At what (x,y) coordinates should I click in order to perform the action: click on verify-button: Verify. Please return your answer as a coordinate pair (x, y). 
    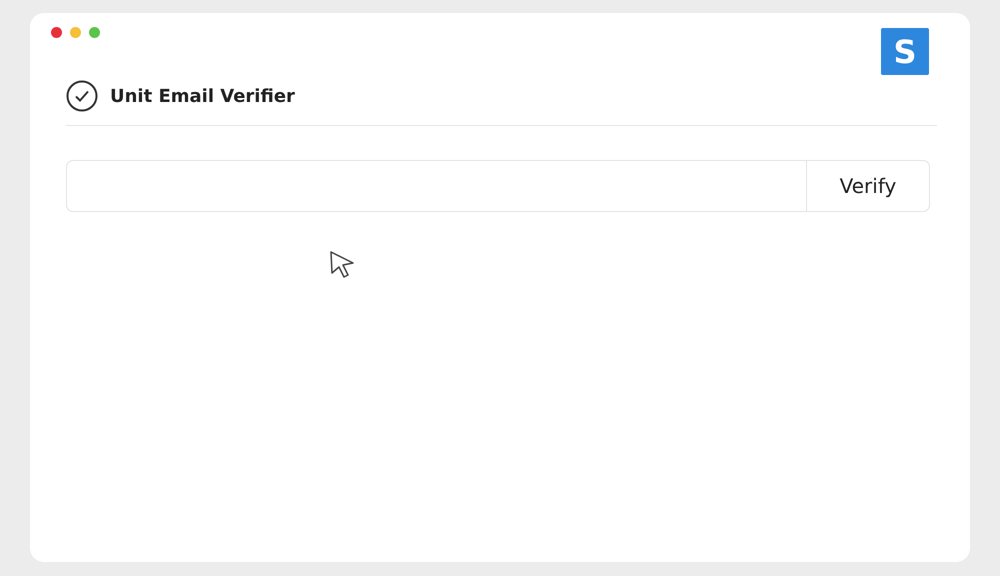
    Looking at the image, I should click on (868, 186).